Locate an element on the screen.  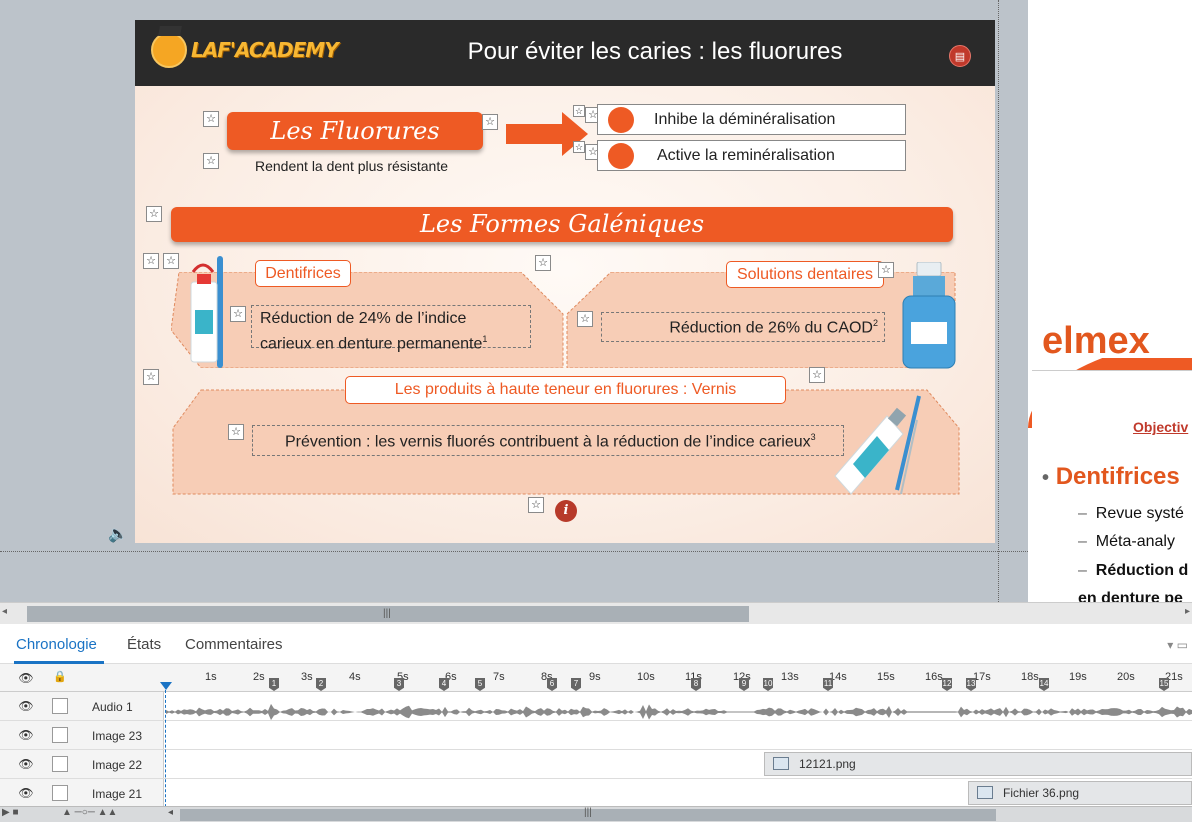
bullet-box-1: Inhibe la déminéralisation is located at coordinates (751, 119).